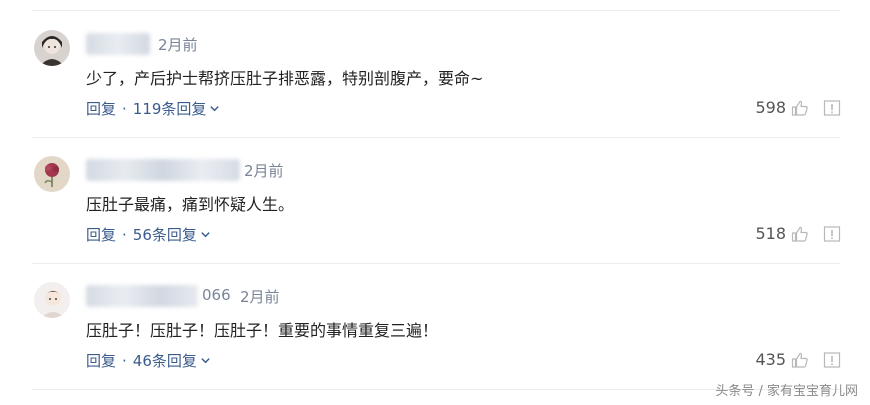  Describe the element at coordinates (190, 204) in the screenshot. I see `comment-text: 压肚子最痛，痛到怀疑人生。` at that location.